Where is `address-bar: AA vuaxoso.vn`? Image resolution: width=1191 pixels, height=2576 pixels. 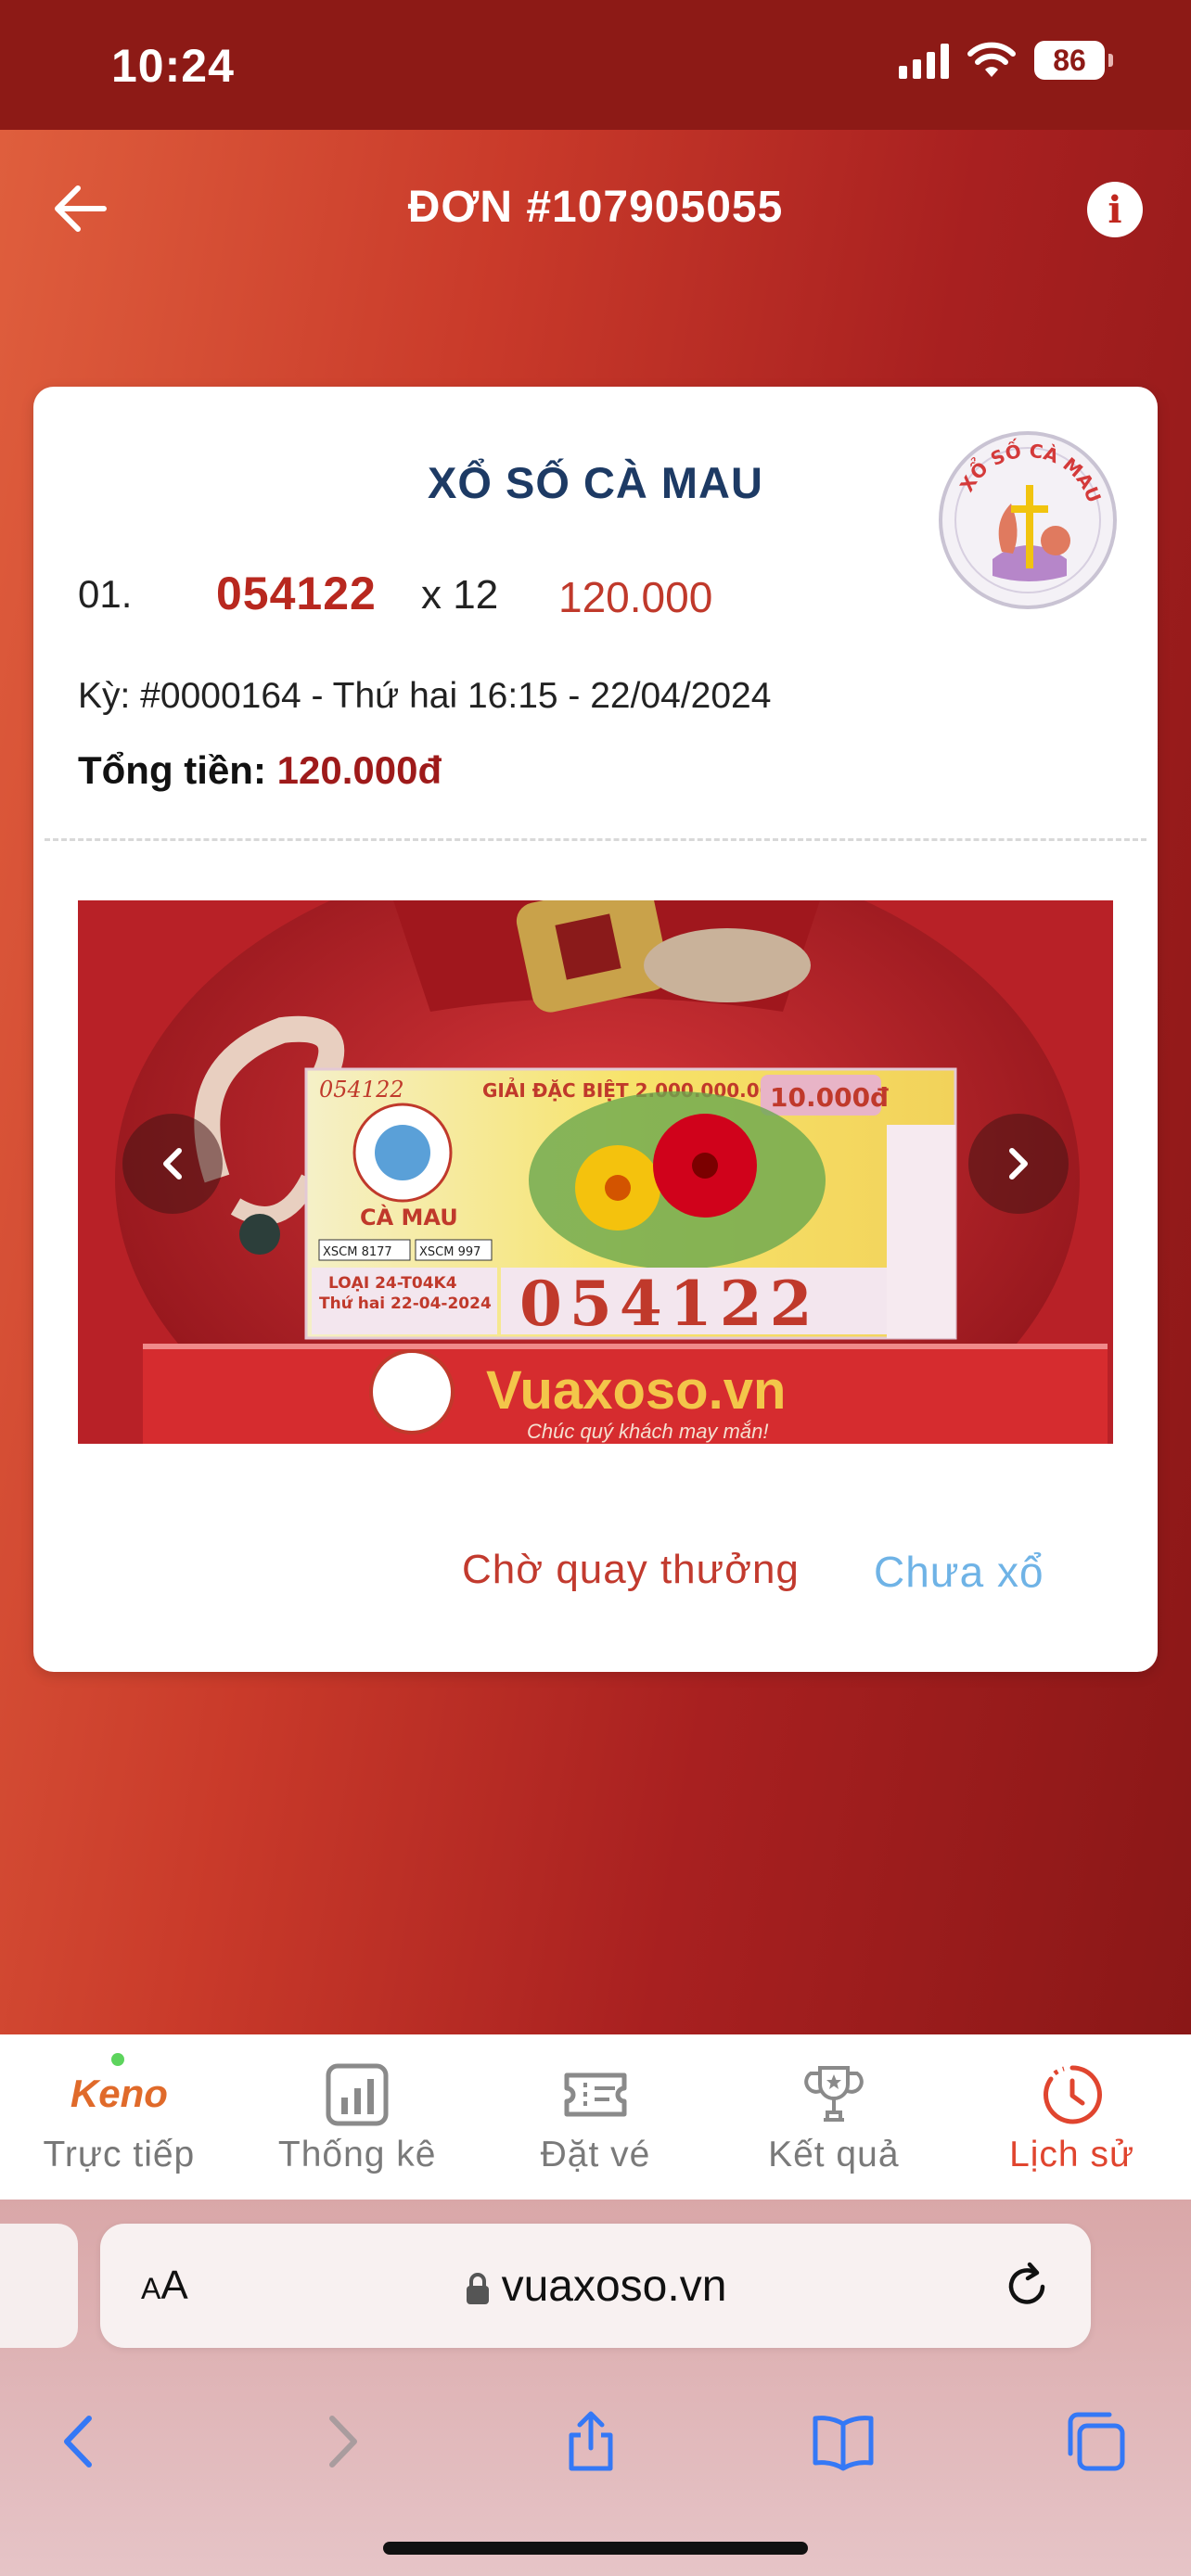 address-bar: AA vuaxoso.vn is located at coordinates (595, 2286).